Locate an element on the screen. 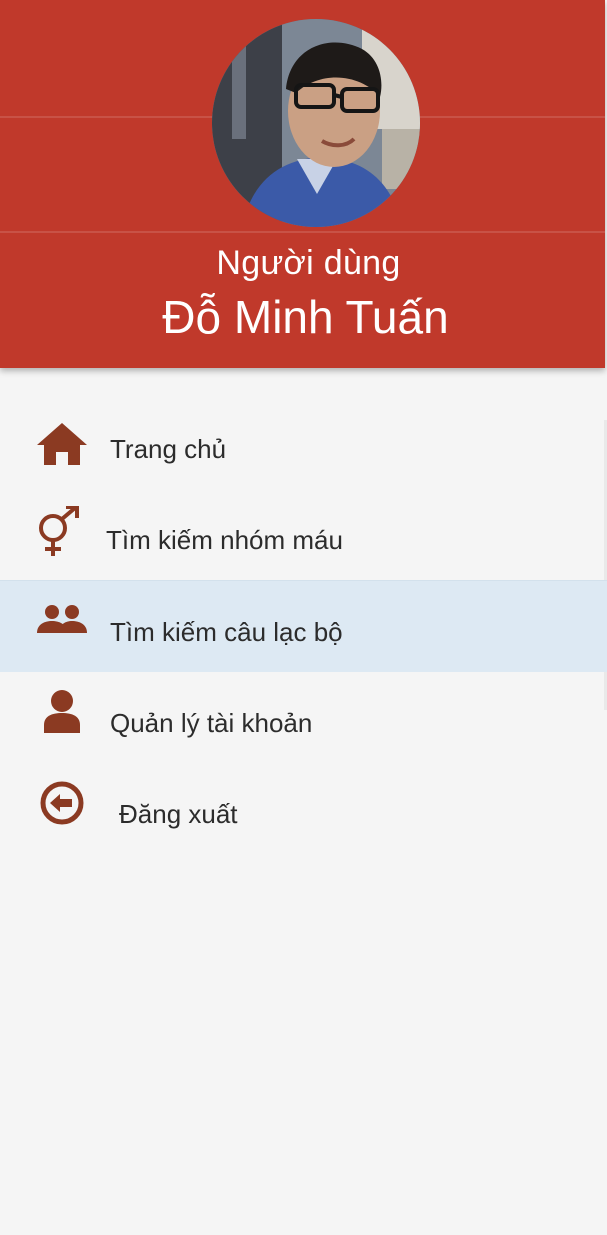  menu-item-home: Trang chủ is located at coordinates (303, 443).